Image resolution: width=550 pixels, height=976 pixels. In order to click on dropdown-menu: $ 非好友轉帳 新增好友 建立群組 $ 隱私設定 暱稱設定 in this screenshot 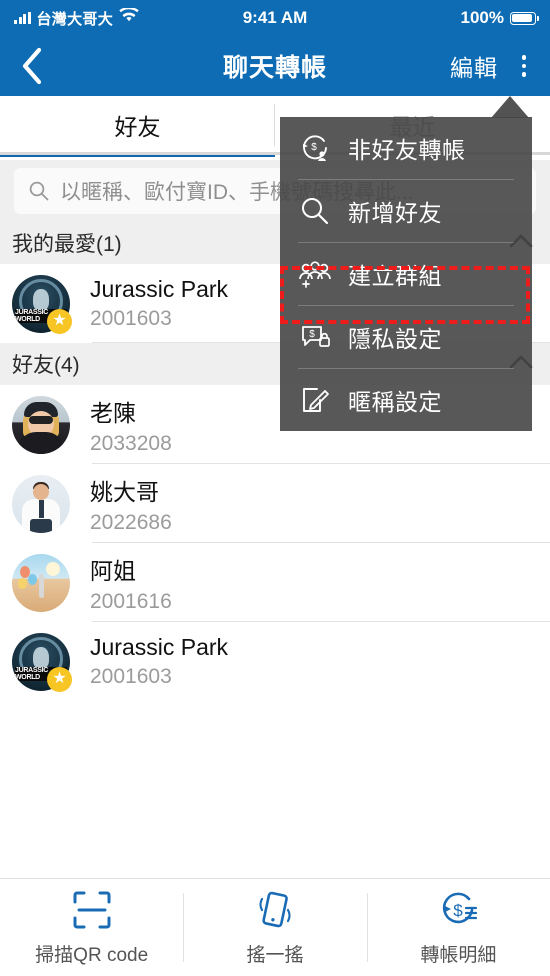, I will do `click(406, 274)`.